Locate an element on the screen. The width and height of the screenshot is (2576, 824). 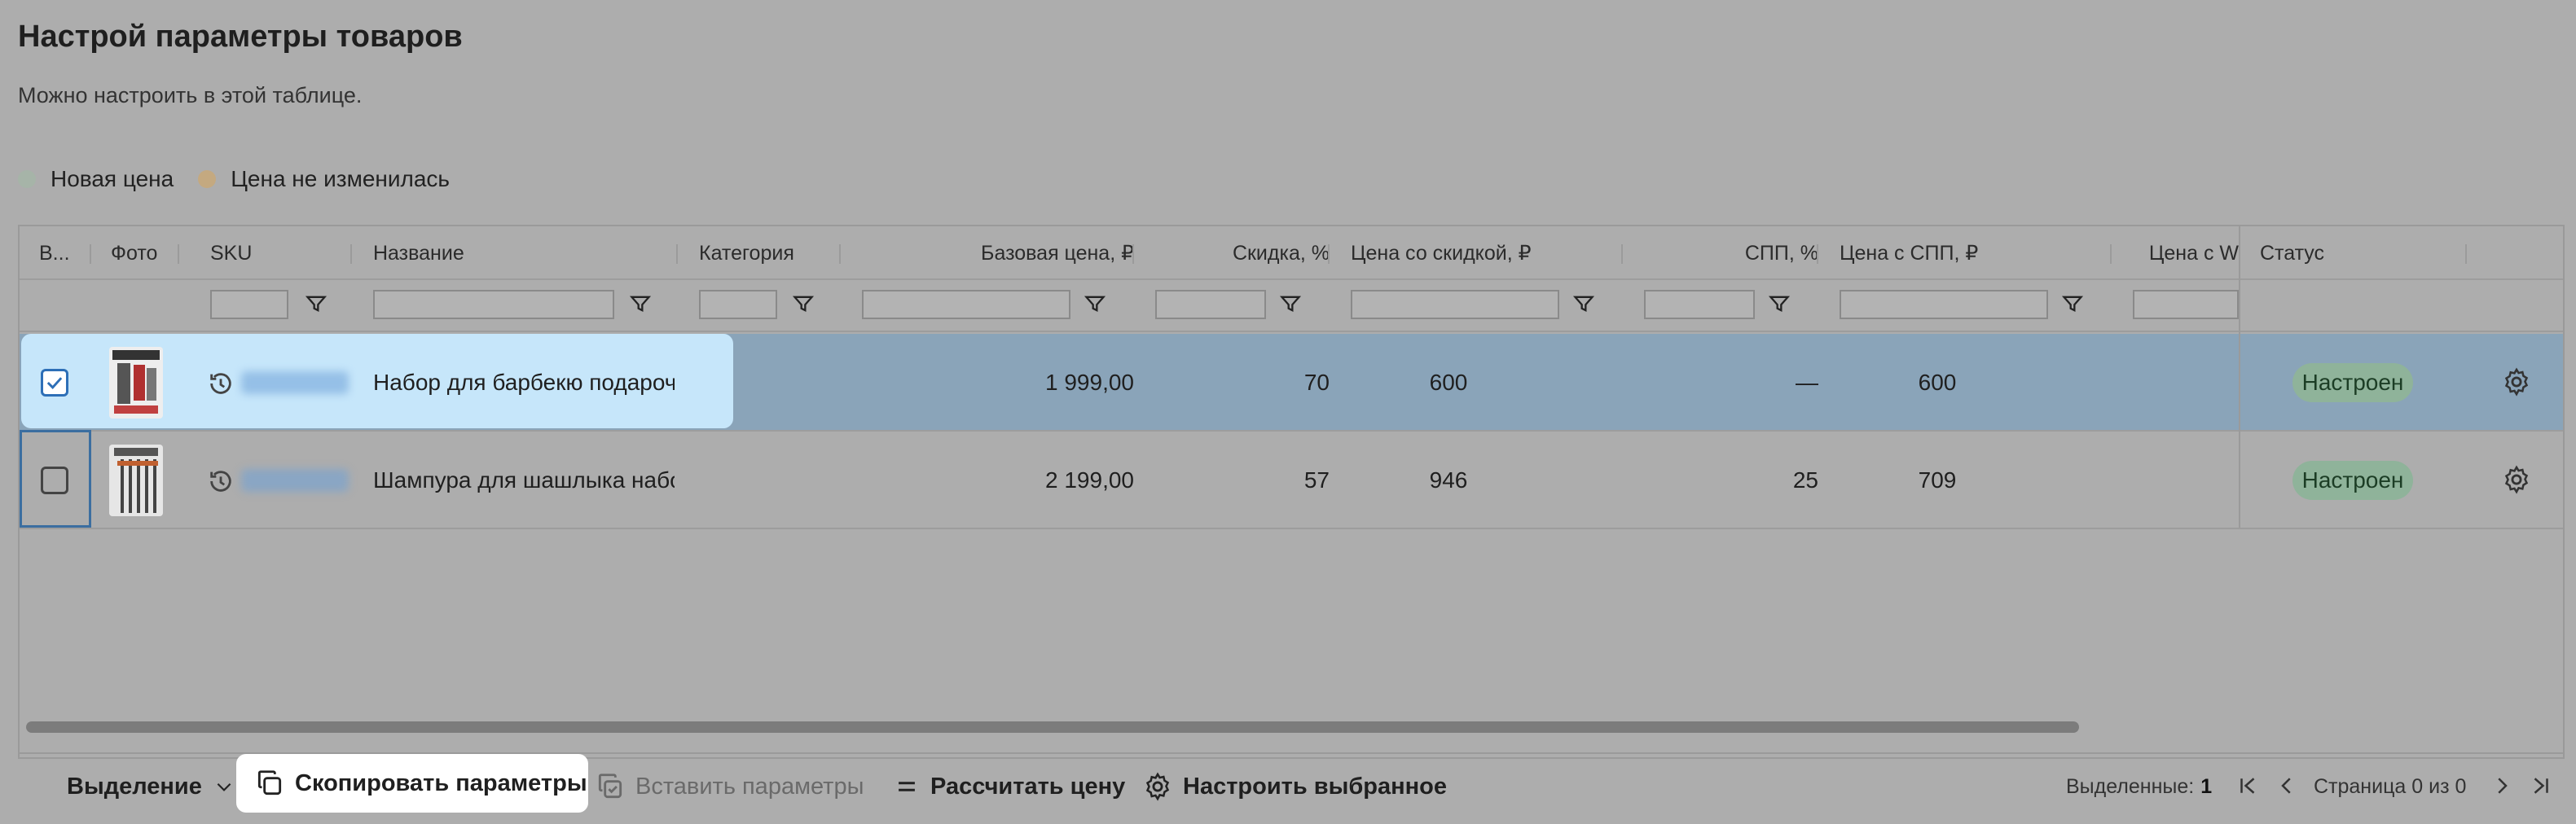
page-title: Настрой параметры товаров is located at coordinates (240, 37).